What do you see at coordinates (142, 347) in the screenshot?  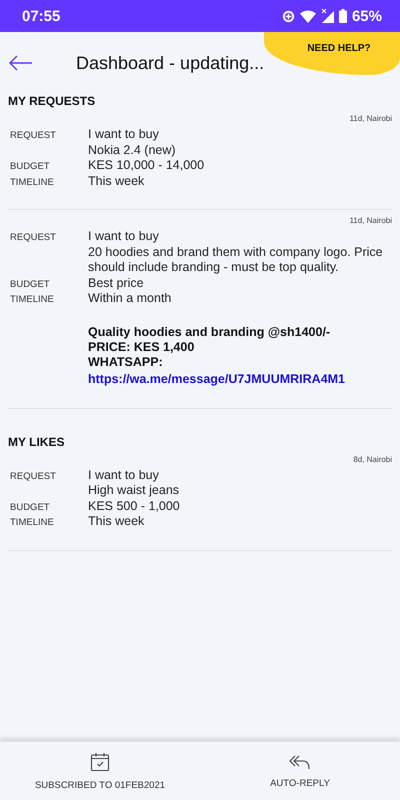 I see `offer-text: PRICE: KES 1,400` at bounding box center [142, 347].